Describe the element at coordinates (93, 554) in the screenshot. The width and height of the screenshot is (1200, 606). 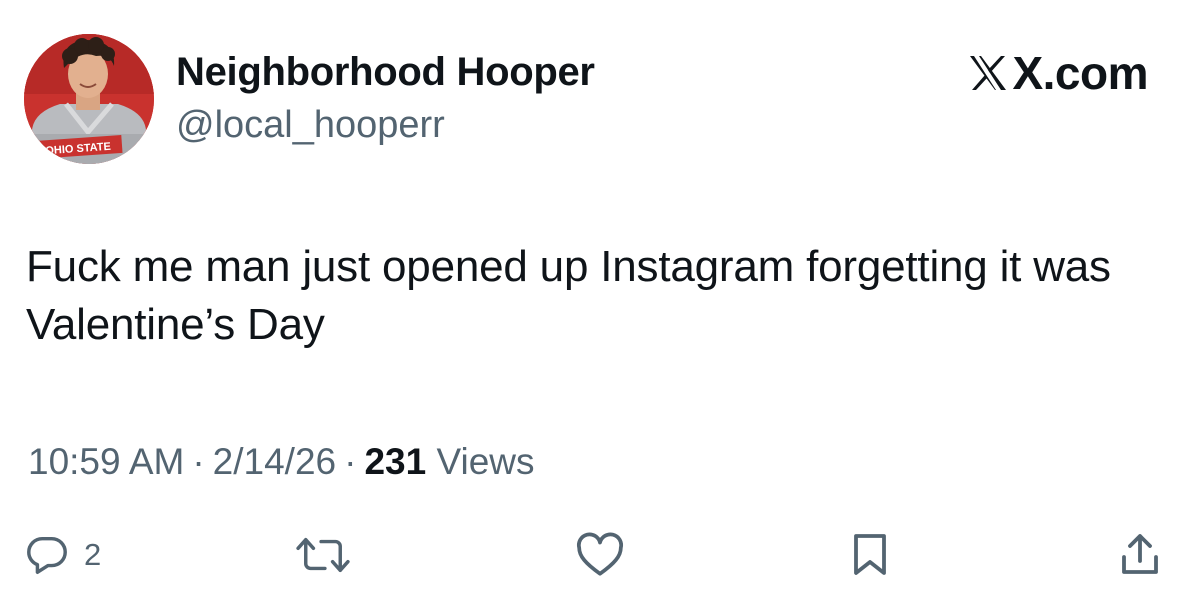
I see `reply-count: 2` at that location.